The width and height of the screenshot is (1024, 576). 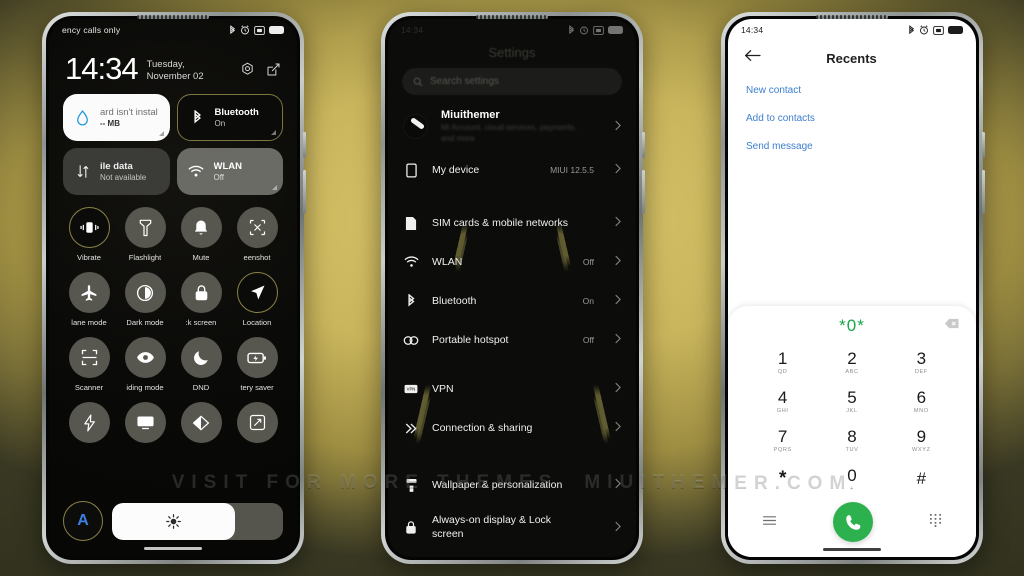 I want to click on quick-tile-battery-saver: tery saver, so click(x=257, y=364).